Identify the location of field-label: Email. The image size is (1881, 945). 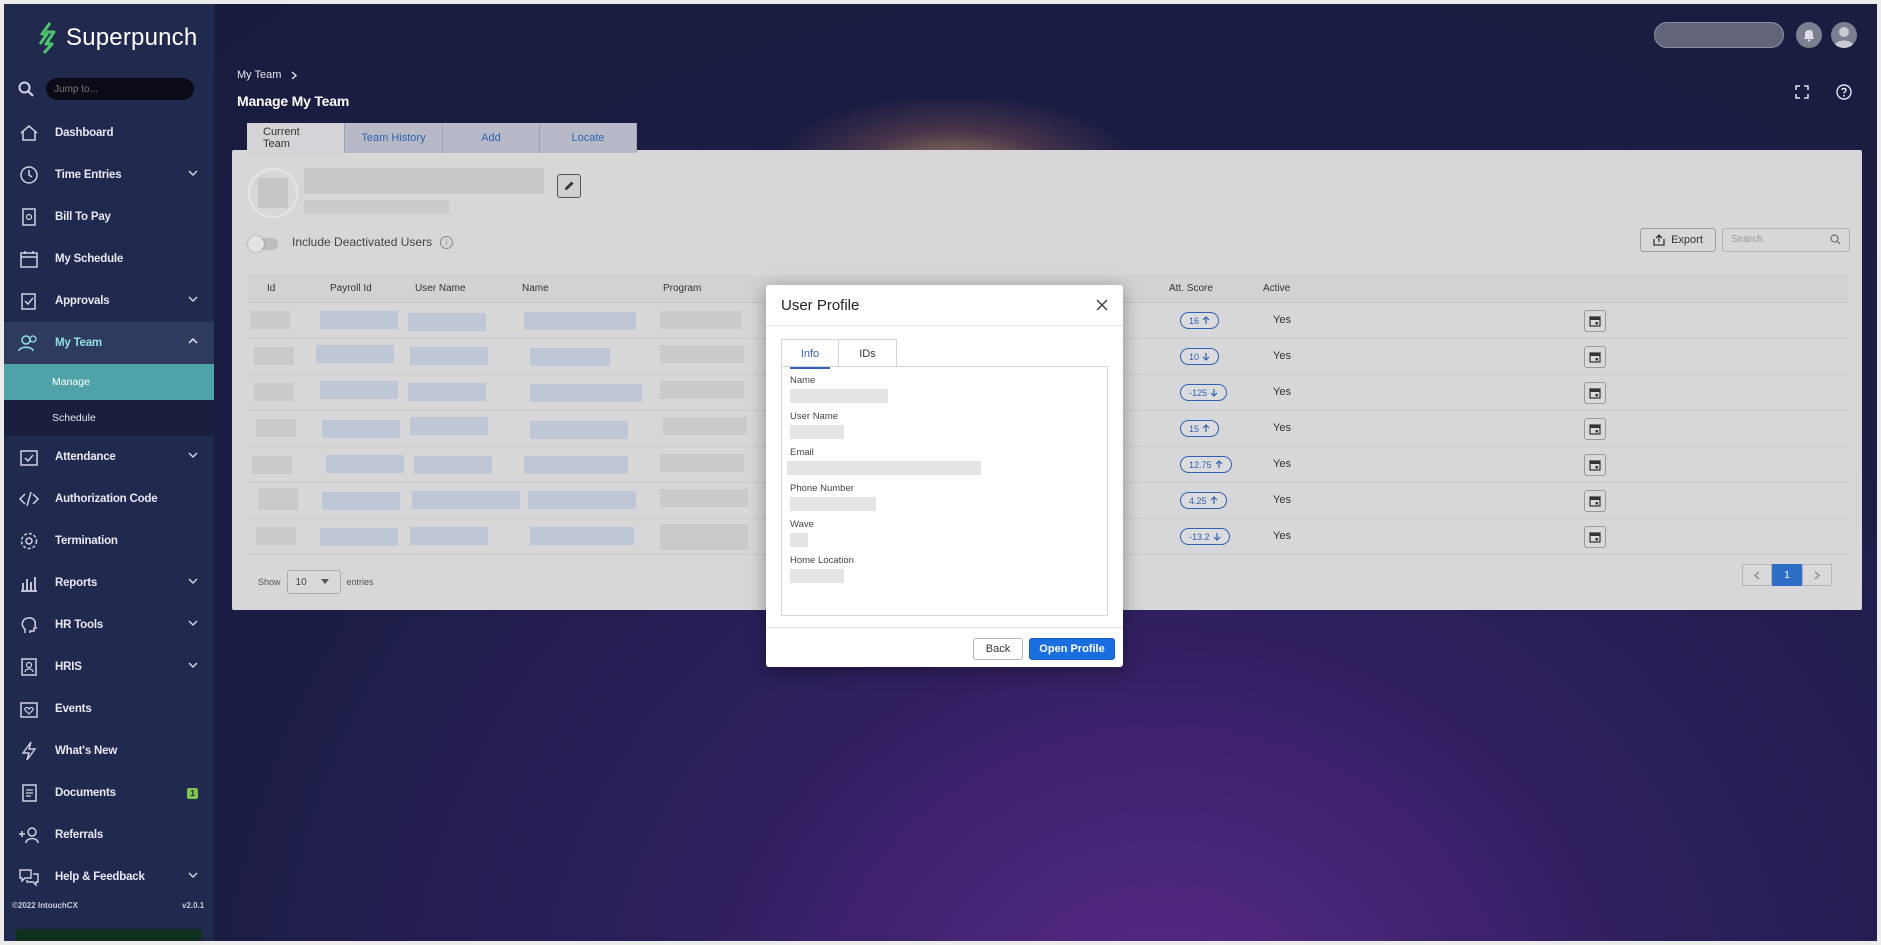
(802, 452).